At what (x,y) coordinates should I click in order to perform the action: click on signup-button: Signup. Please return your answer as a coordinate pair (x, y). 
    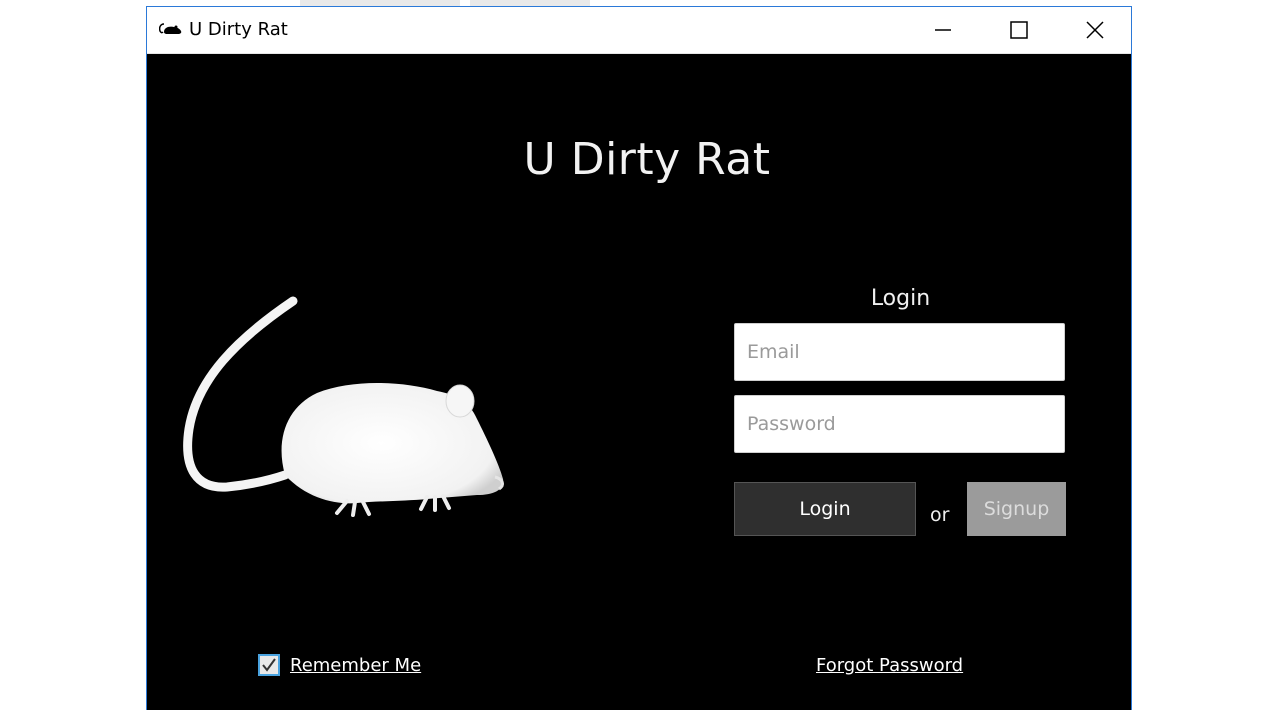
    Looking at the image, I should click on (1016, 509).